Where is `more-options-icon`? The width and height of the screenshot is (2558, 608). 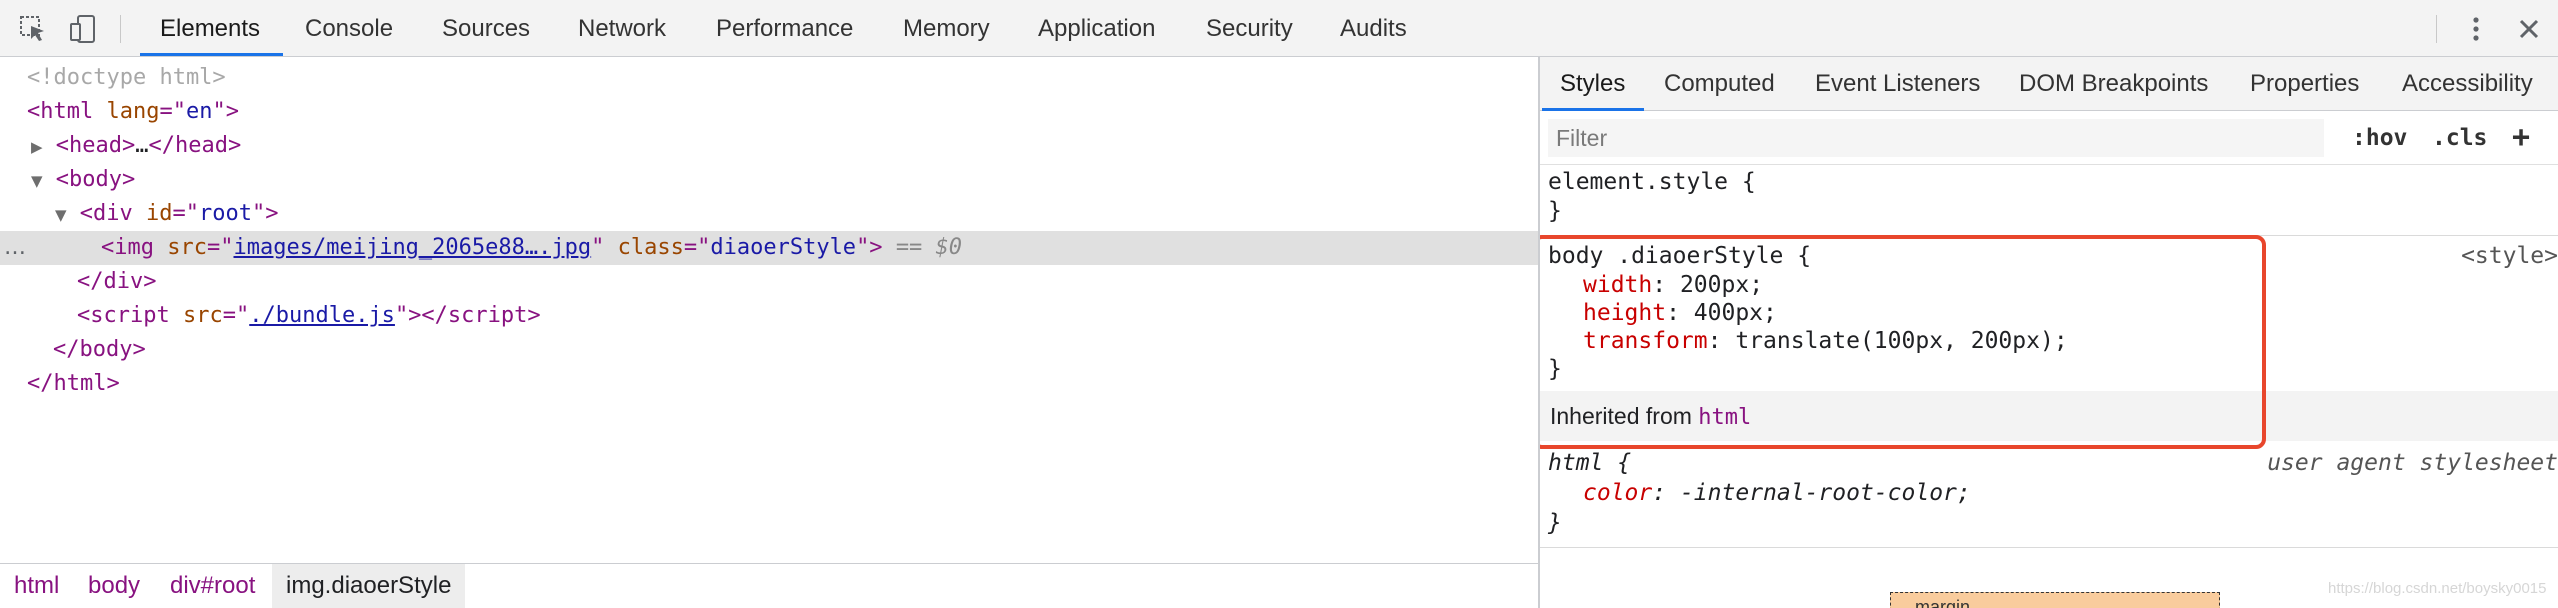 more-options-icon is located at coordinates (2476, 29).